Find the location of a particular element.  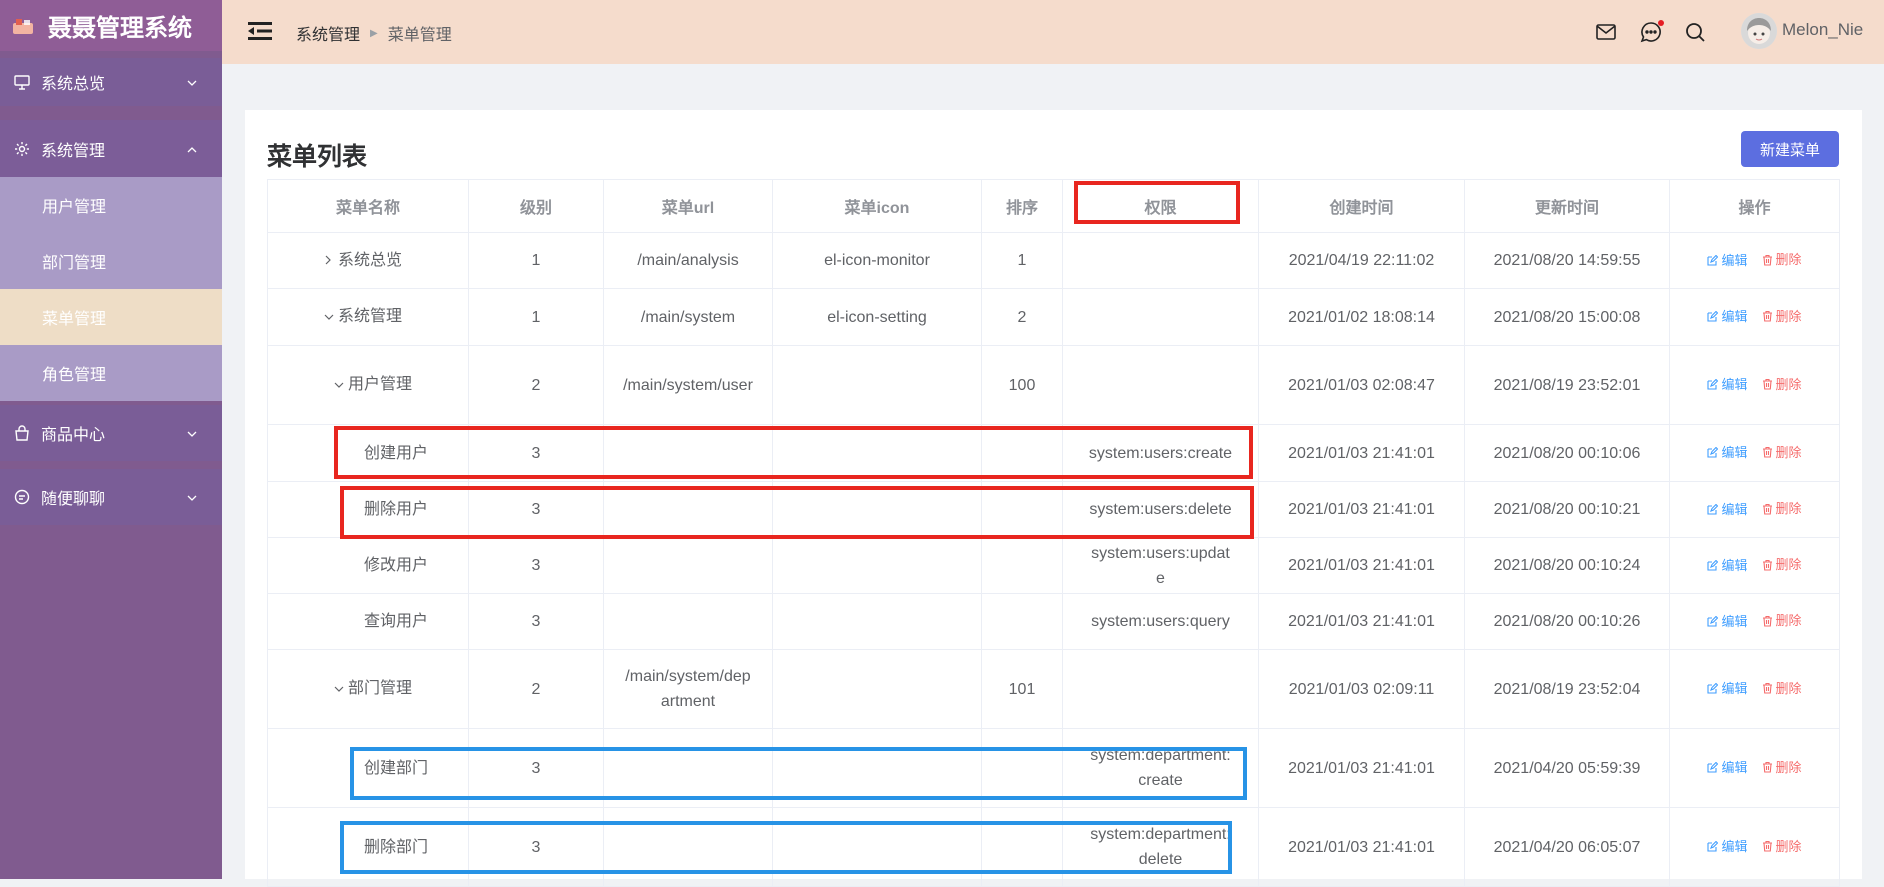

cell-level: 2 is located at coordinates (536, 689).